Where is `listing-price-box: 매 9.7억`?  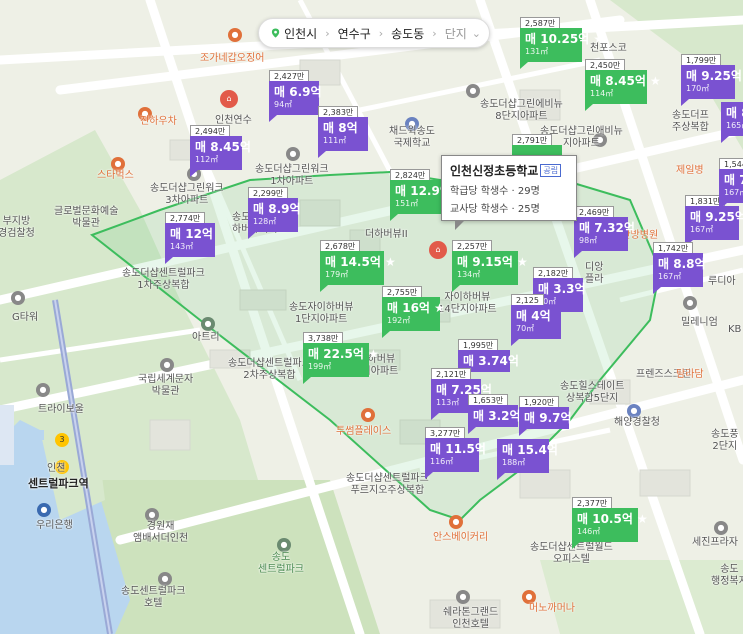
listing-price-box: 매 9.7억 is located at coordinates (545, 418).